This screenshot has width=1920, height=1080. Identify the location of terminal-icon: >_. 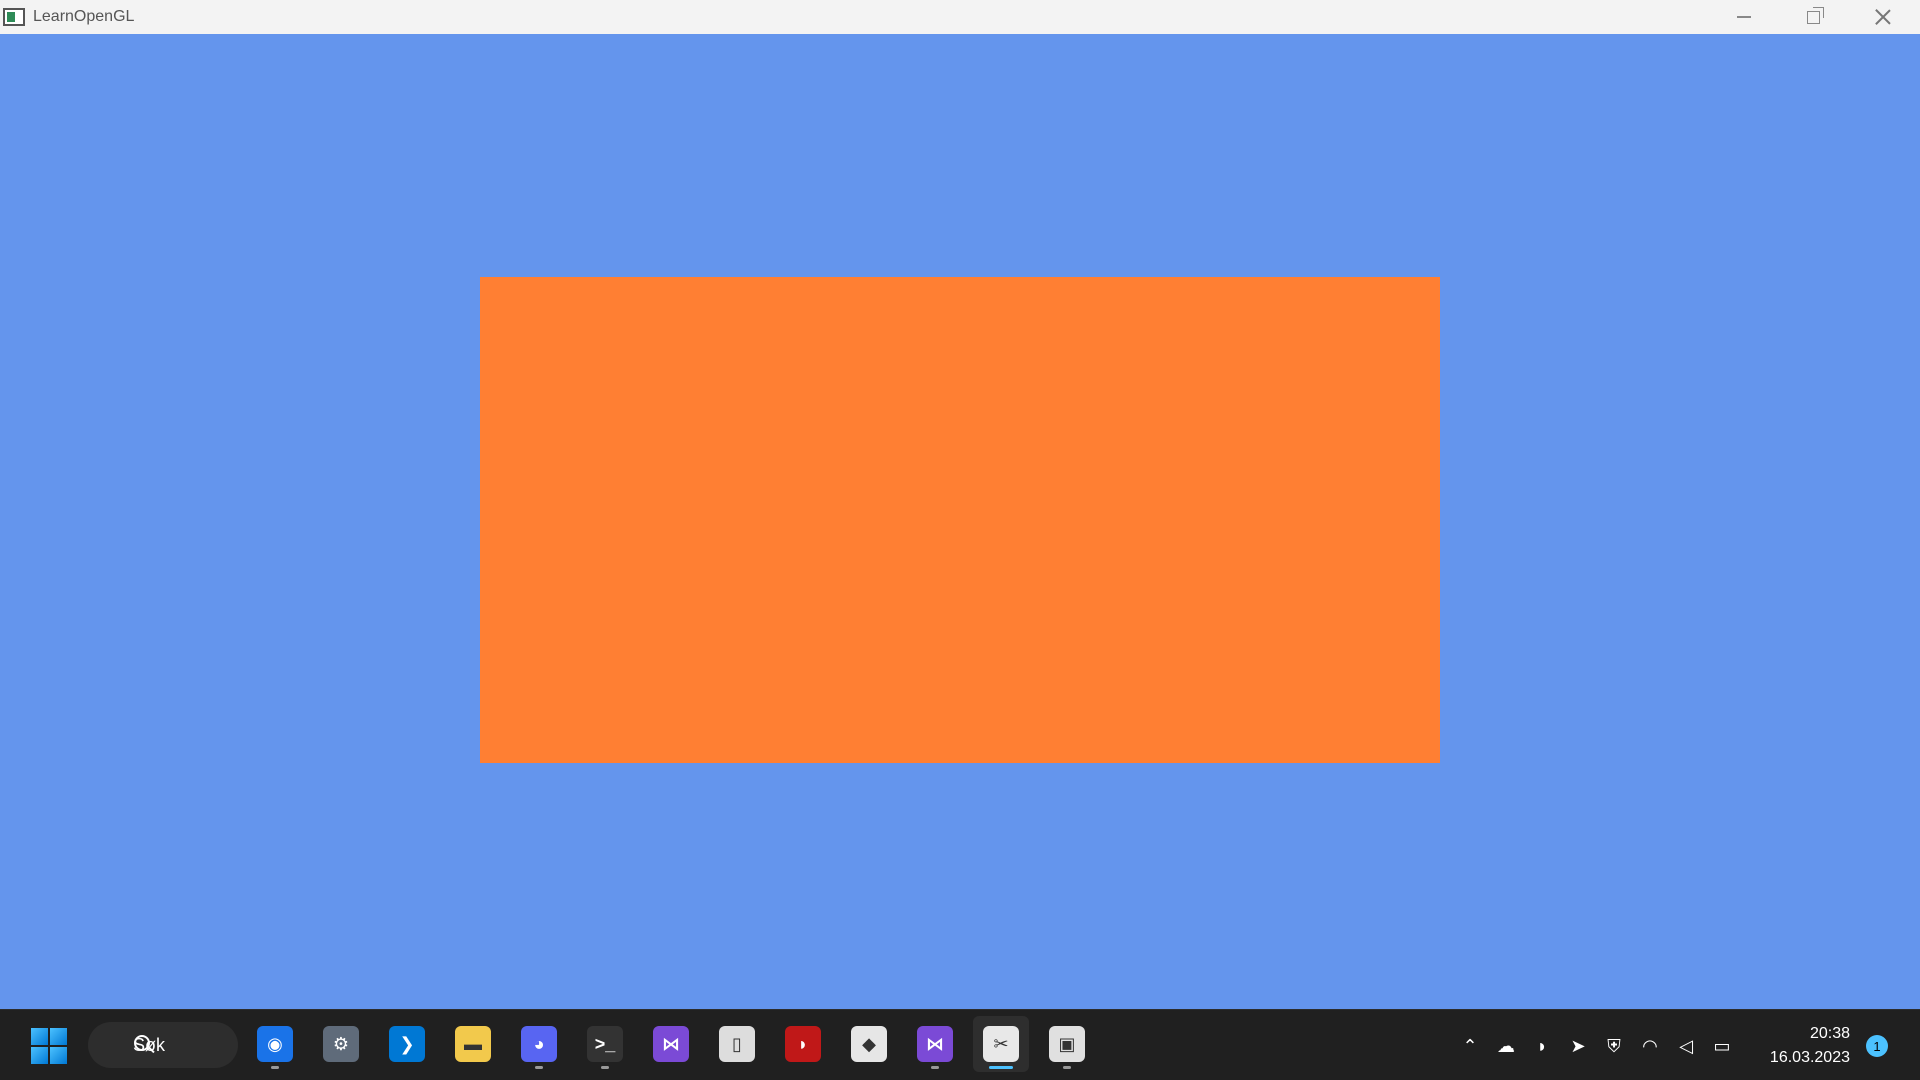
(605, 1044).